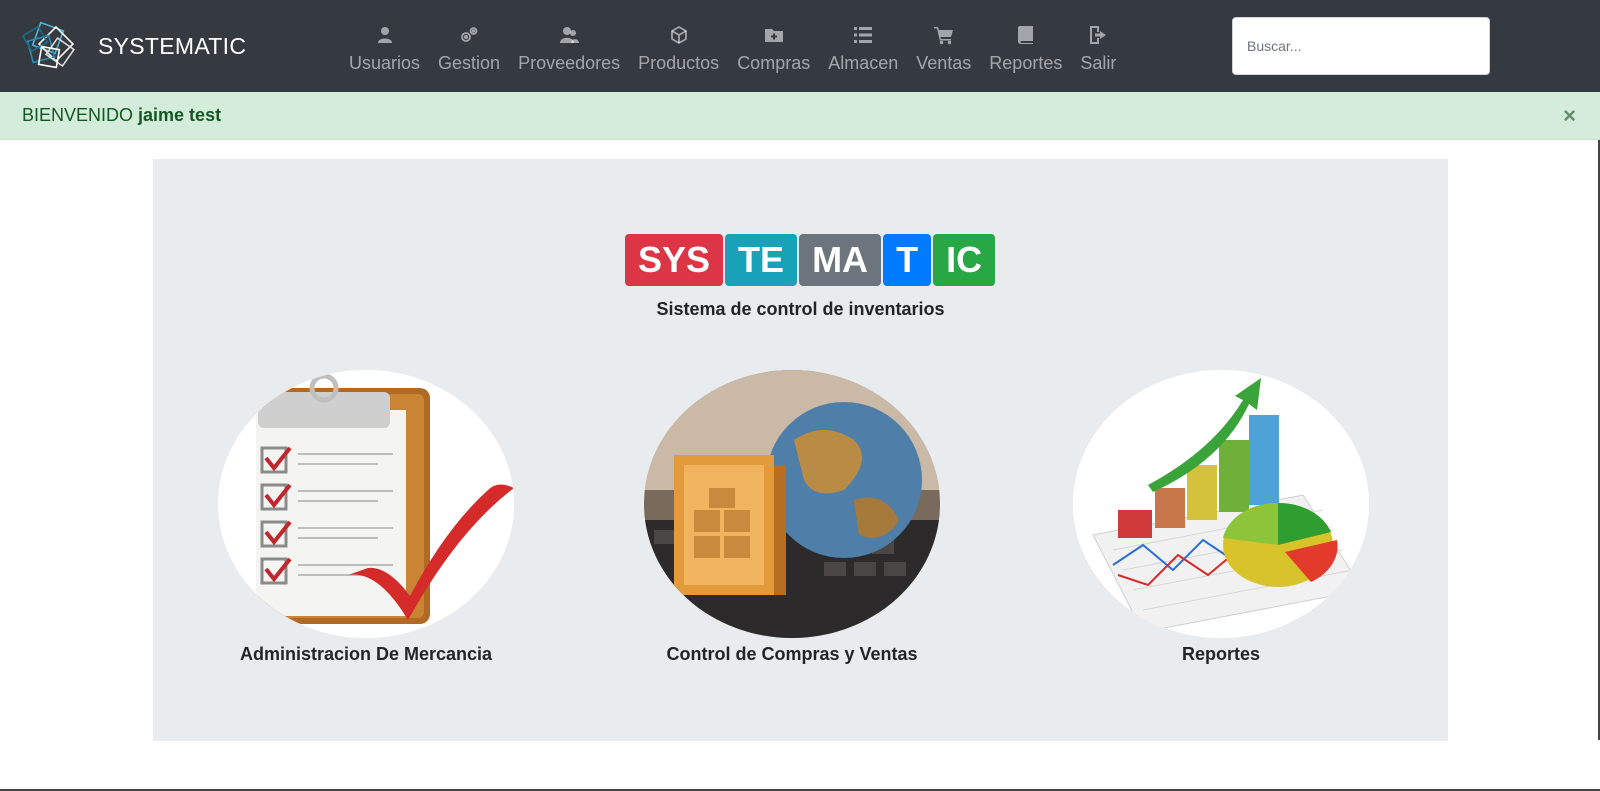  I want to click on user-icon, so click(384, 34).